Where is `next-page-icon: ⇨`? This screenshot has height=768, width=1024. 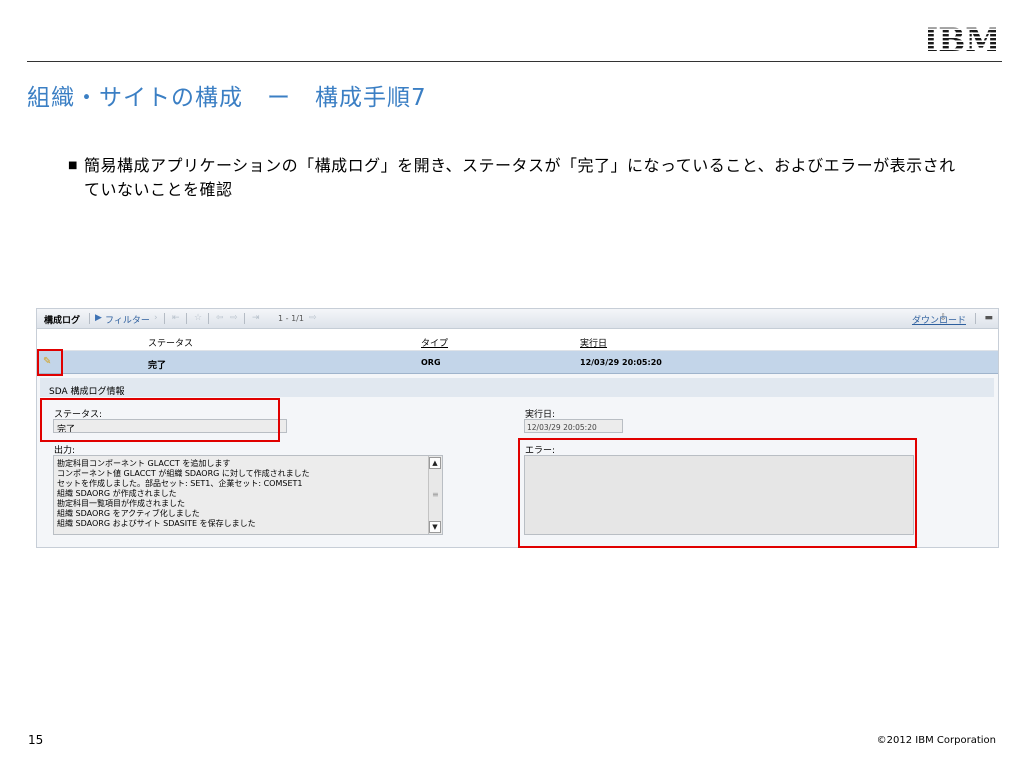
next-page-icon: ⇨ is located at coordinates (234, 318).